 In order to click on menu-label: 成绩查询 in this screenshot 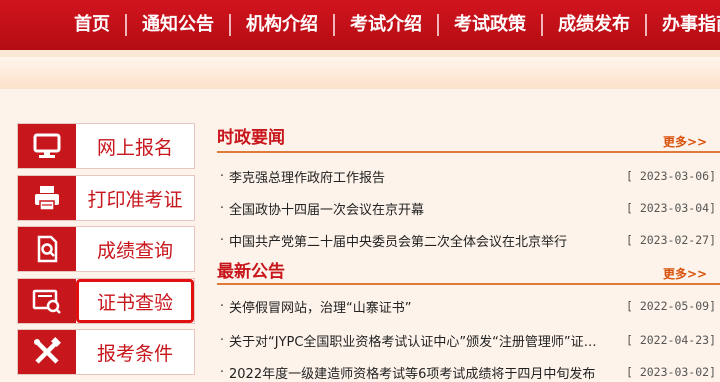, I will do `click(134, 250)`.